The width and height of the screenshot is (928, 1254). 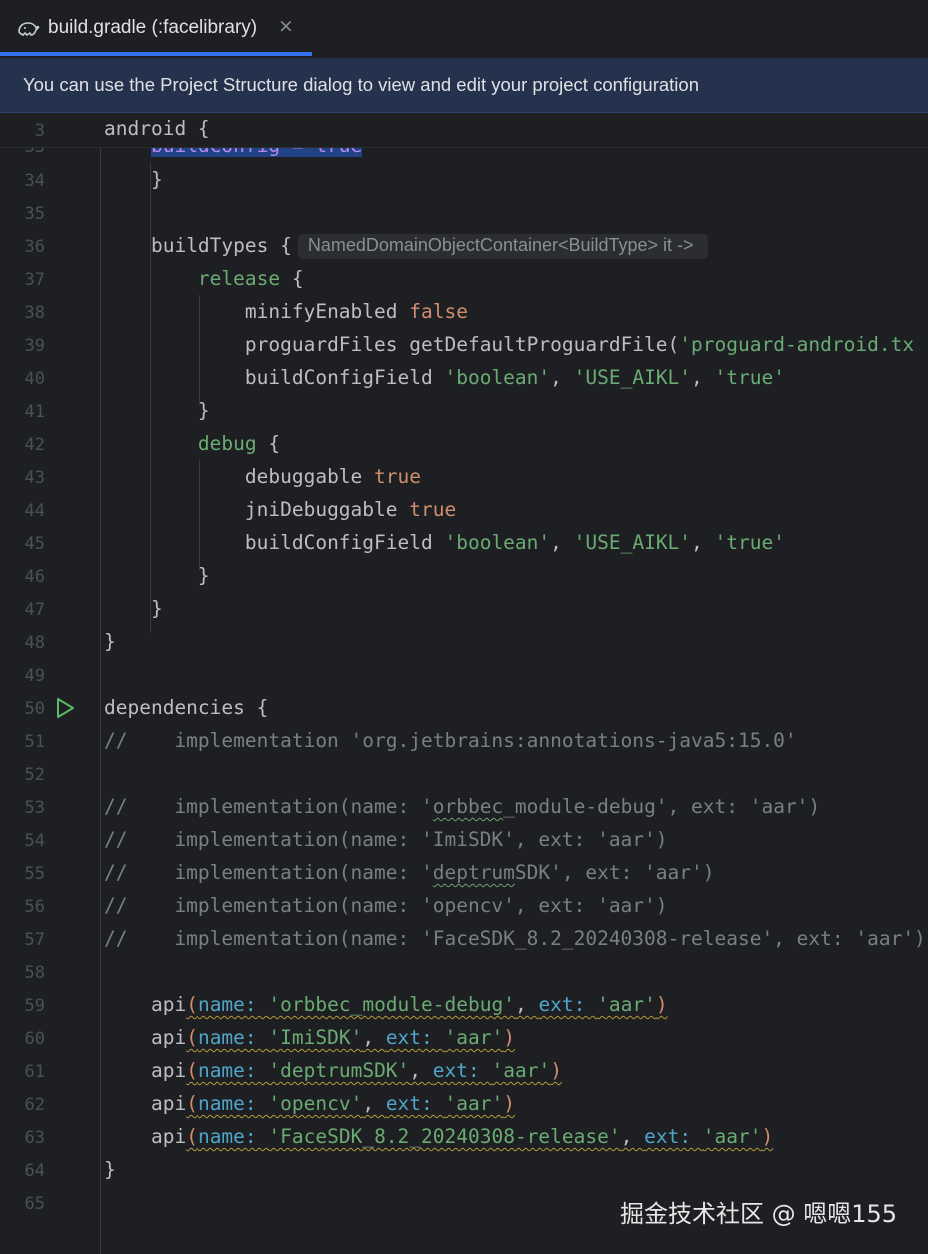 I want to click on code-line: 49, so click(x=464, y=674).